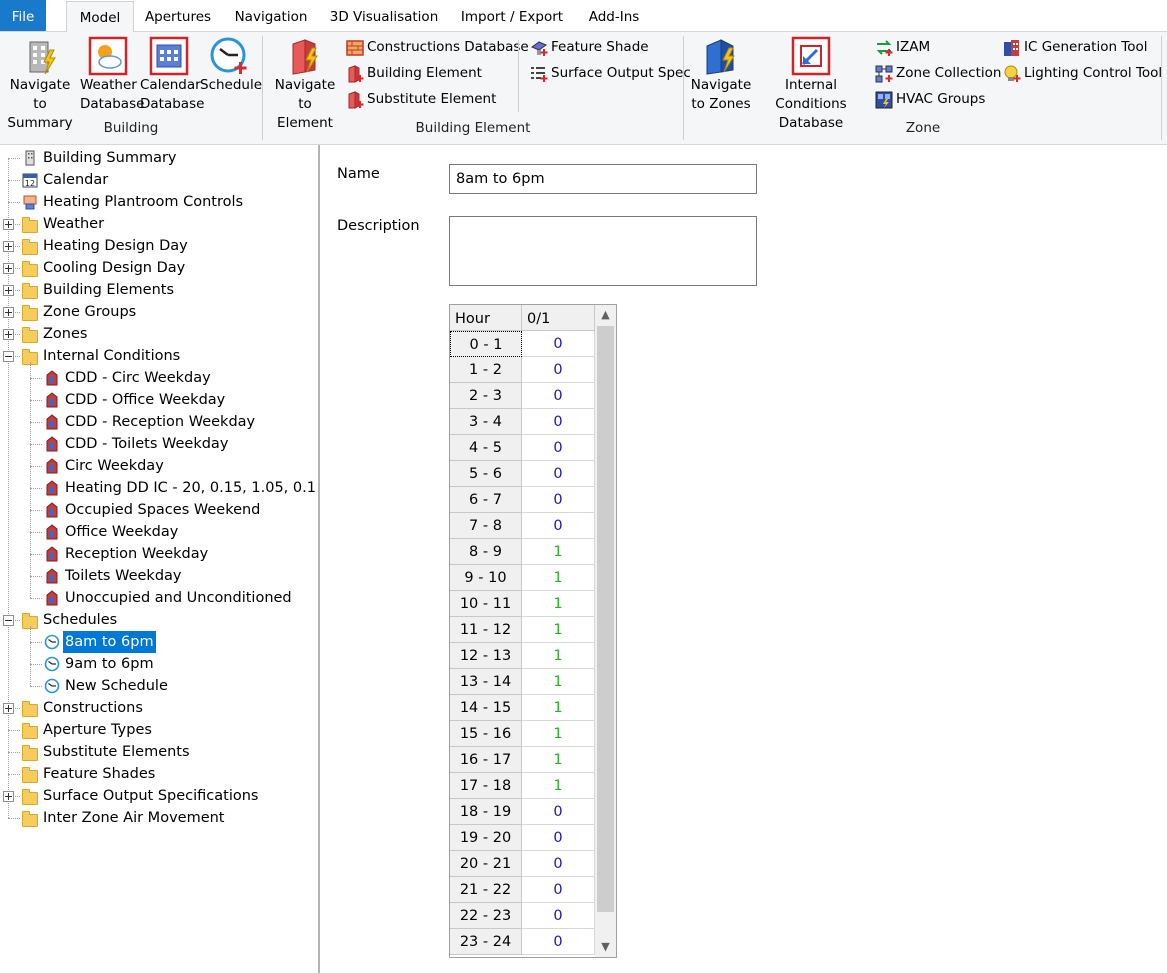 Image resolution: width=1167 pixels, height=973 pixels. Describe the element at coordinates (486, 812) in the screenshot. I see `row-header-hour: 18 - 19` at that location.